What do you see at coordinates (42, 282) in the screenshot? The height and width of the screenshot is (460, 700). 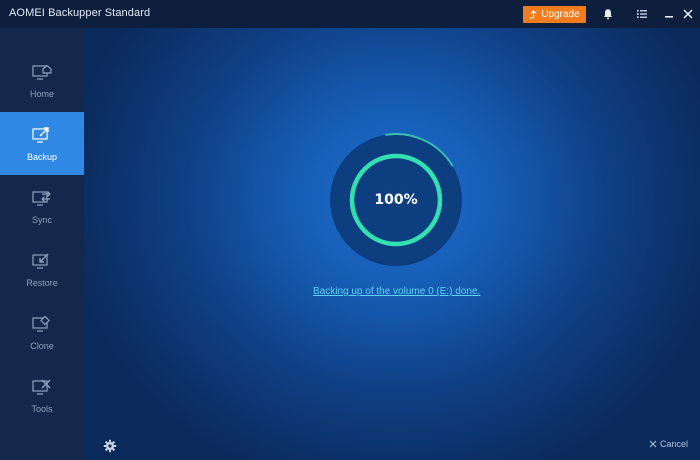 I see `sidebar-item-label: Restore` at bounding box center [42, 282].